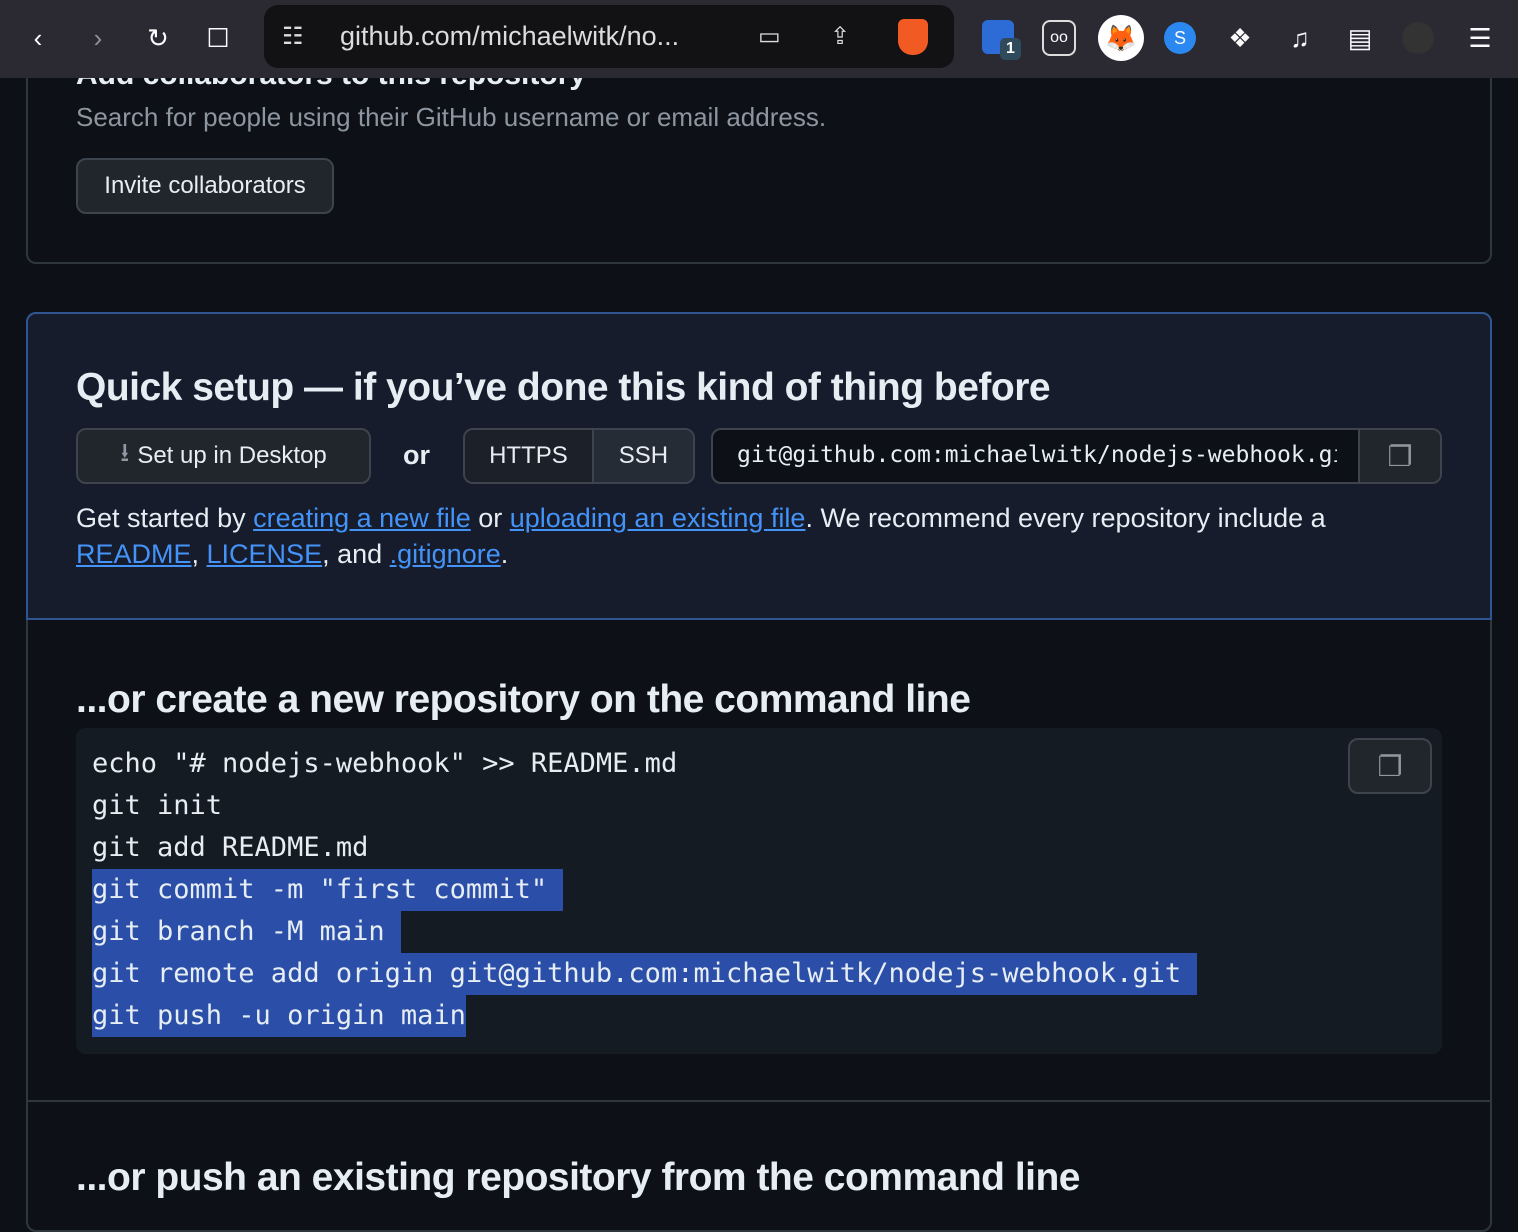 The image size is (1518, 1232). Describe the element at coordinates (529, 456) in the screenshot. I see `https-tab: HTTPS` at that location.